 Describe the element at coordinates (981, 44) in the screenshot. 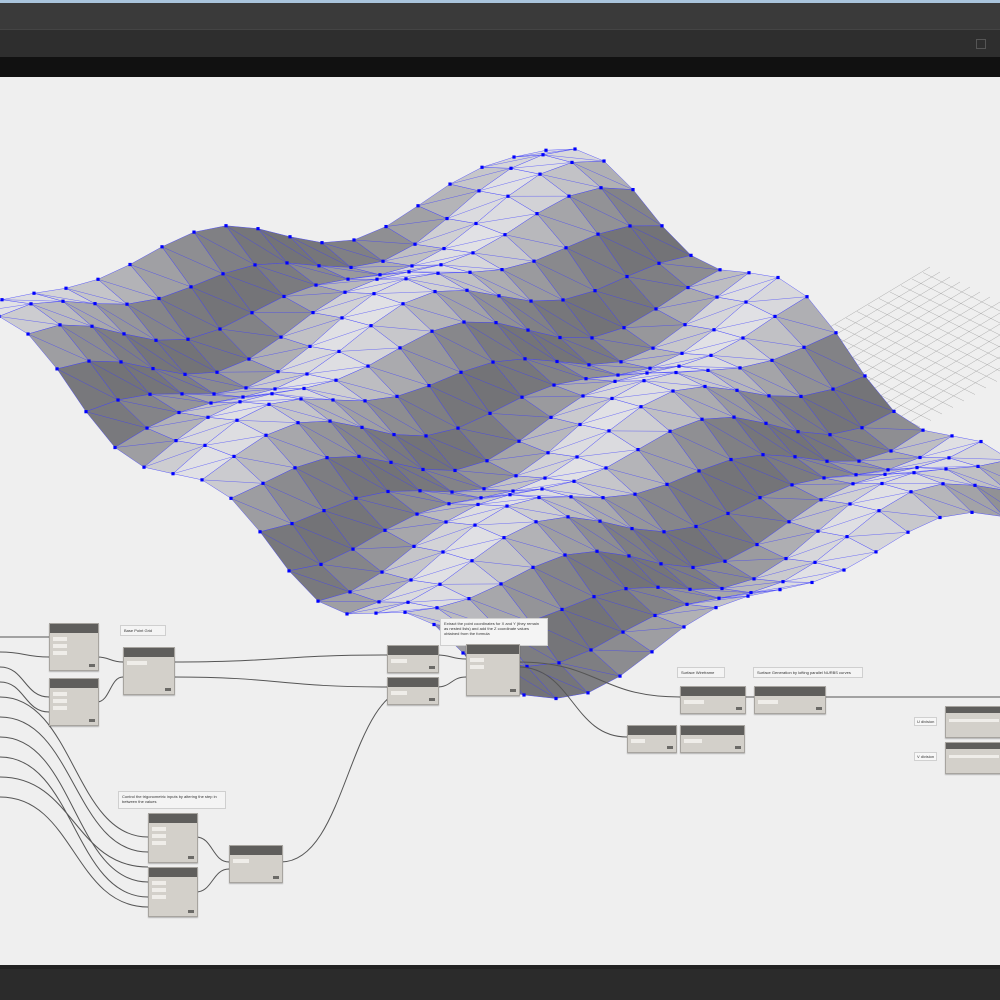

I see `window-control-icon` at that location.